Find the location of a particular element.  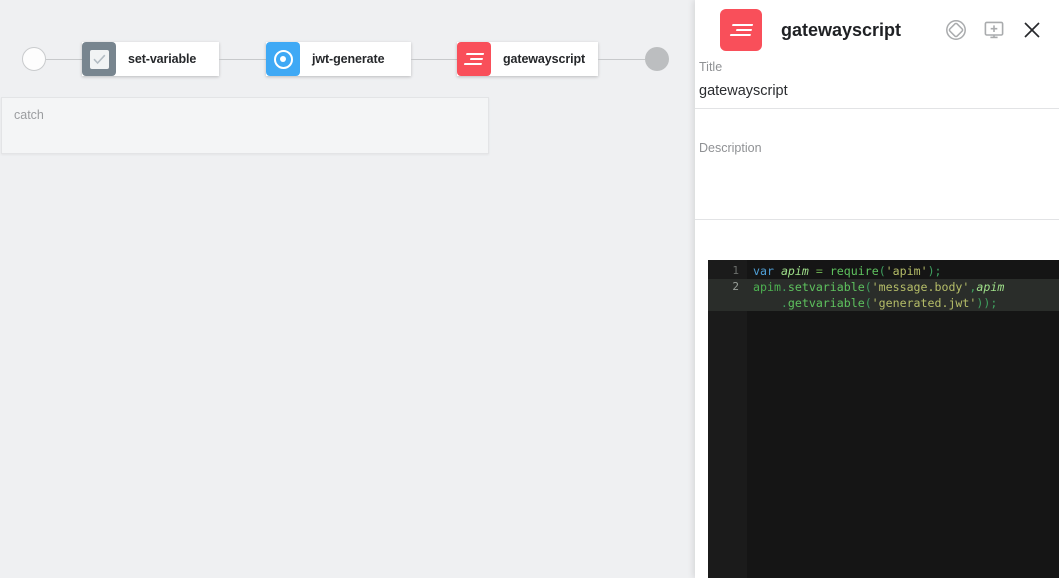

panel-header: gatewayscript is located at coordinates (877, 30).